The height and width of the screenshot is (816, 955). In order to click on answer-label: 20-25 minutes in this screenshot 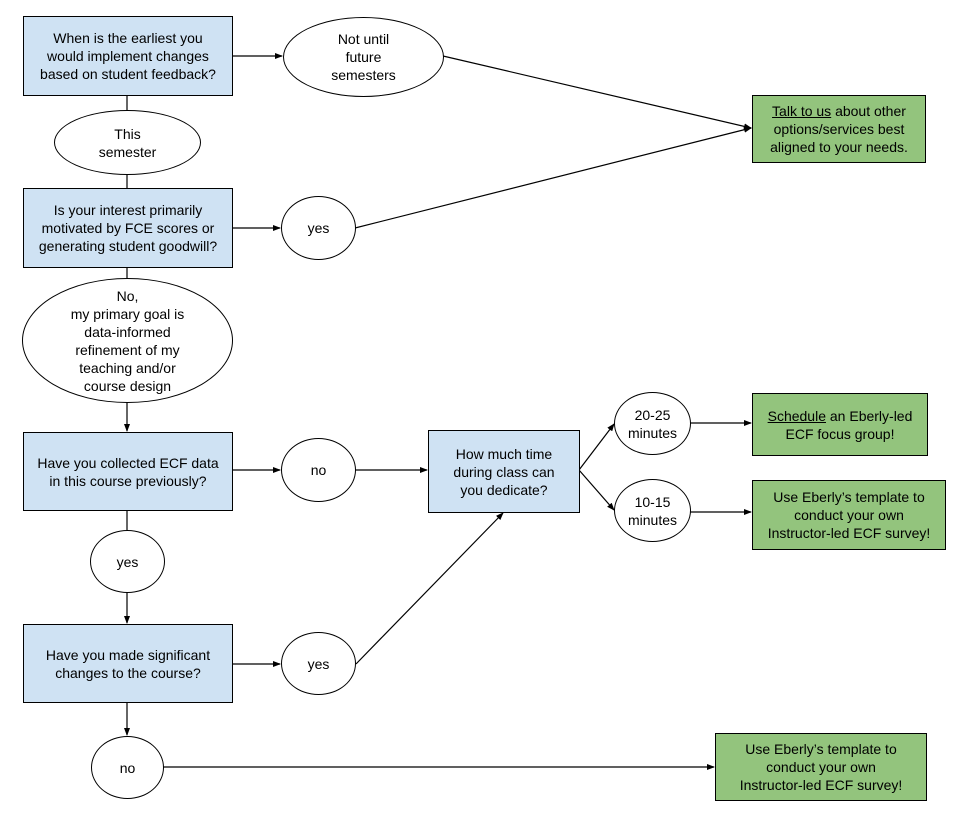, I will do `click(652, 423)`.